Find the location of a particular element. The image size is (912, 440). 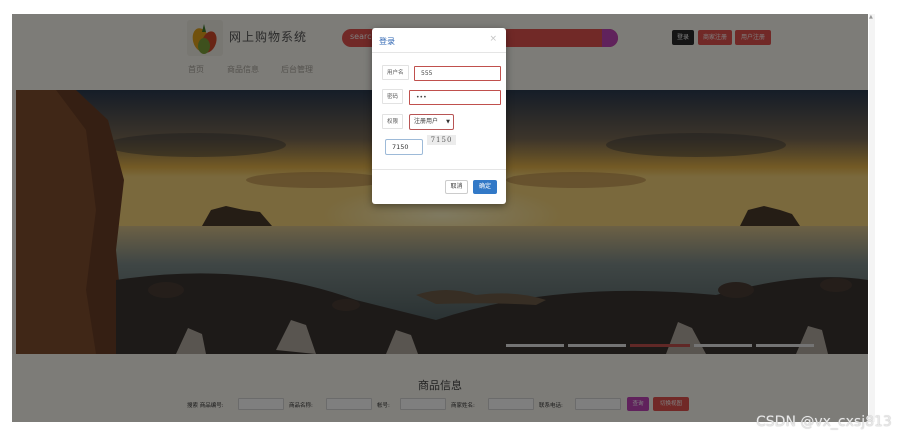

role-label: 权限 is located at coordinates (393, 121).